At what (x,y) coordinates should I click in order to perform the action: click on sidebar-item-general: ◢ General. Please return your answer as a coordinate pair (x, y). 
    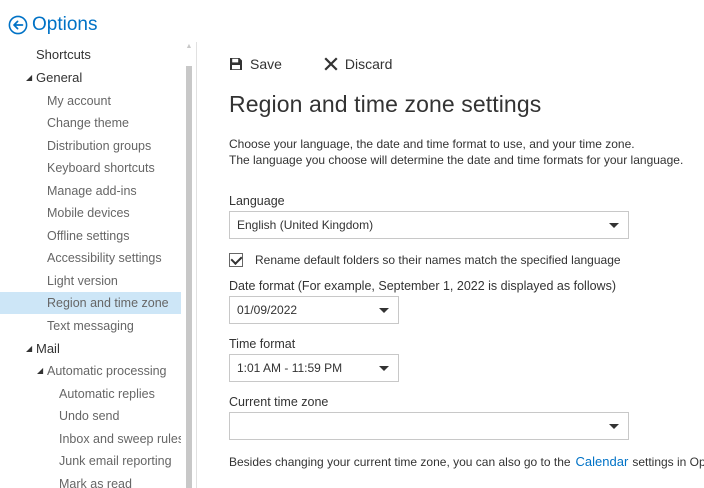
    Looking at the image, I should click on (90, 78).